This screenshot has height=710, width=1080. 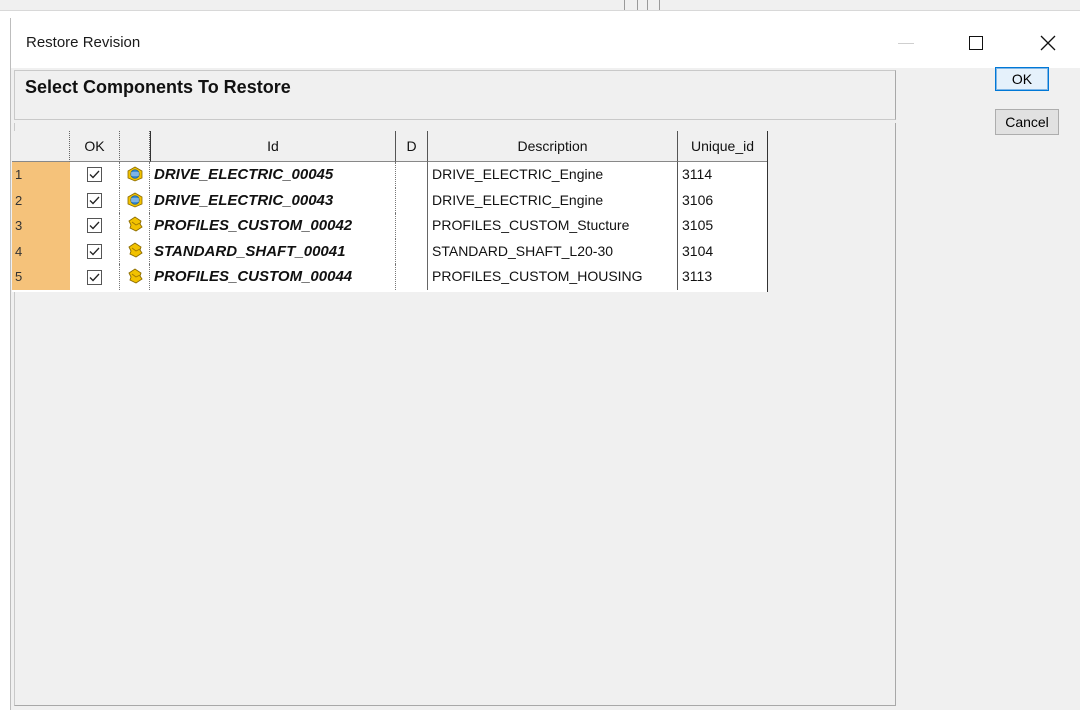 I want to click on splitter-grip, so click(x=642, y=5).